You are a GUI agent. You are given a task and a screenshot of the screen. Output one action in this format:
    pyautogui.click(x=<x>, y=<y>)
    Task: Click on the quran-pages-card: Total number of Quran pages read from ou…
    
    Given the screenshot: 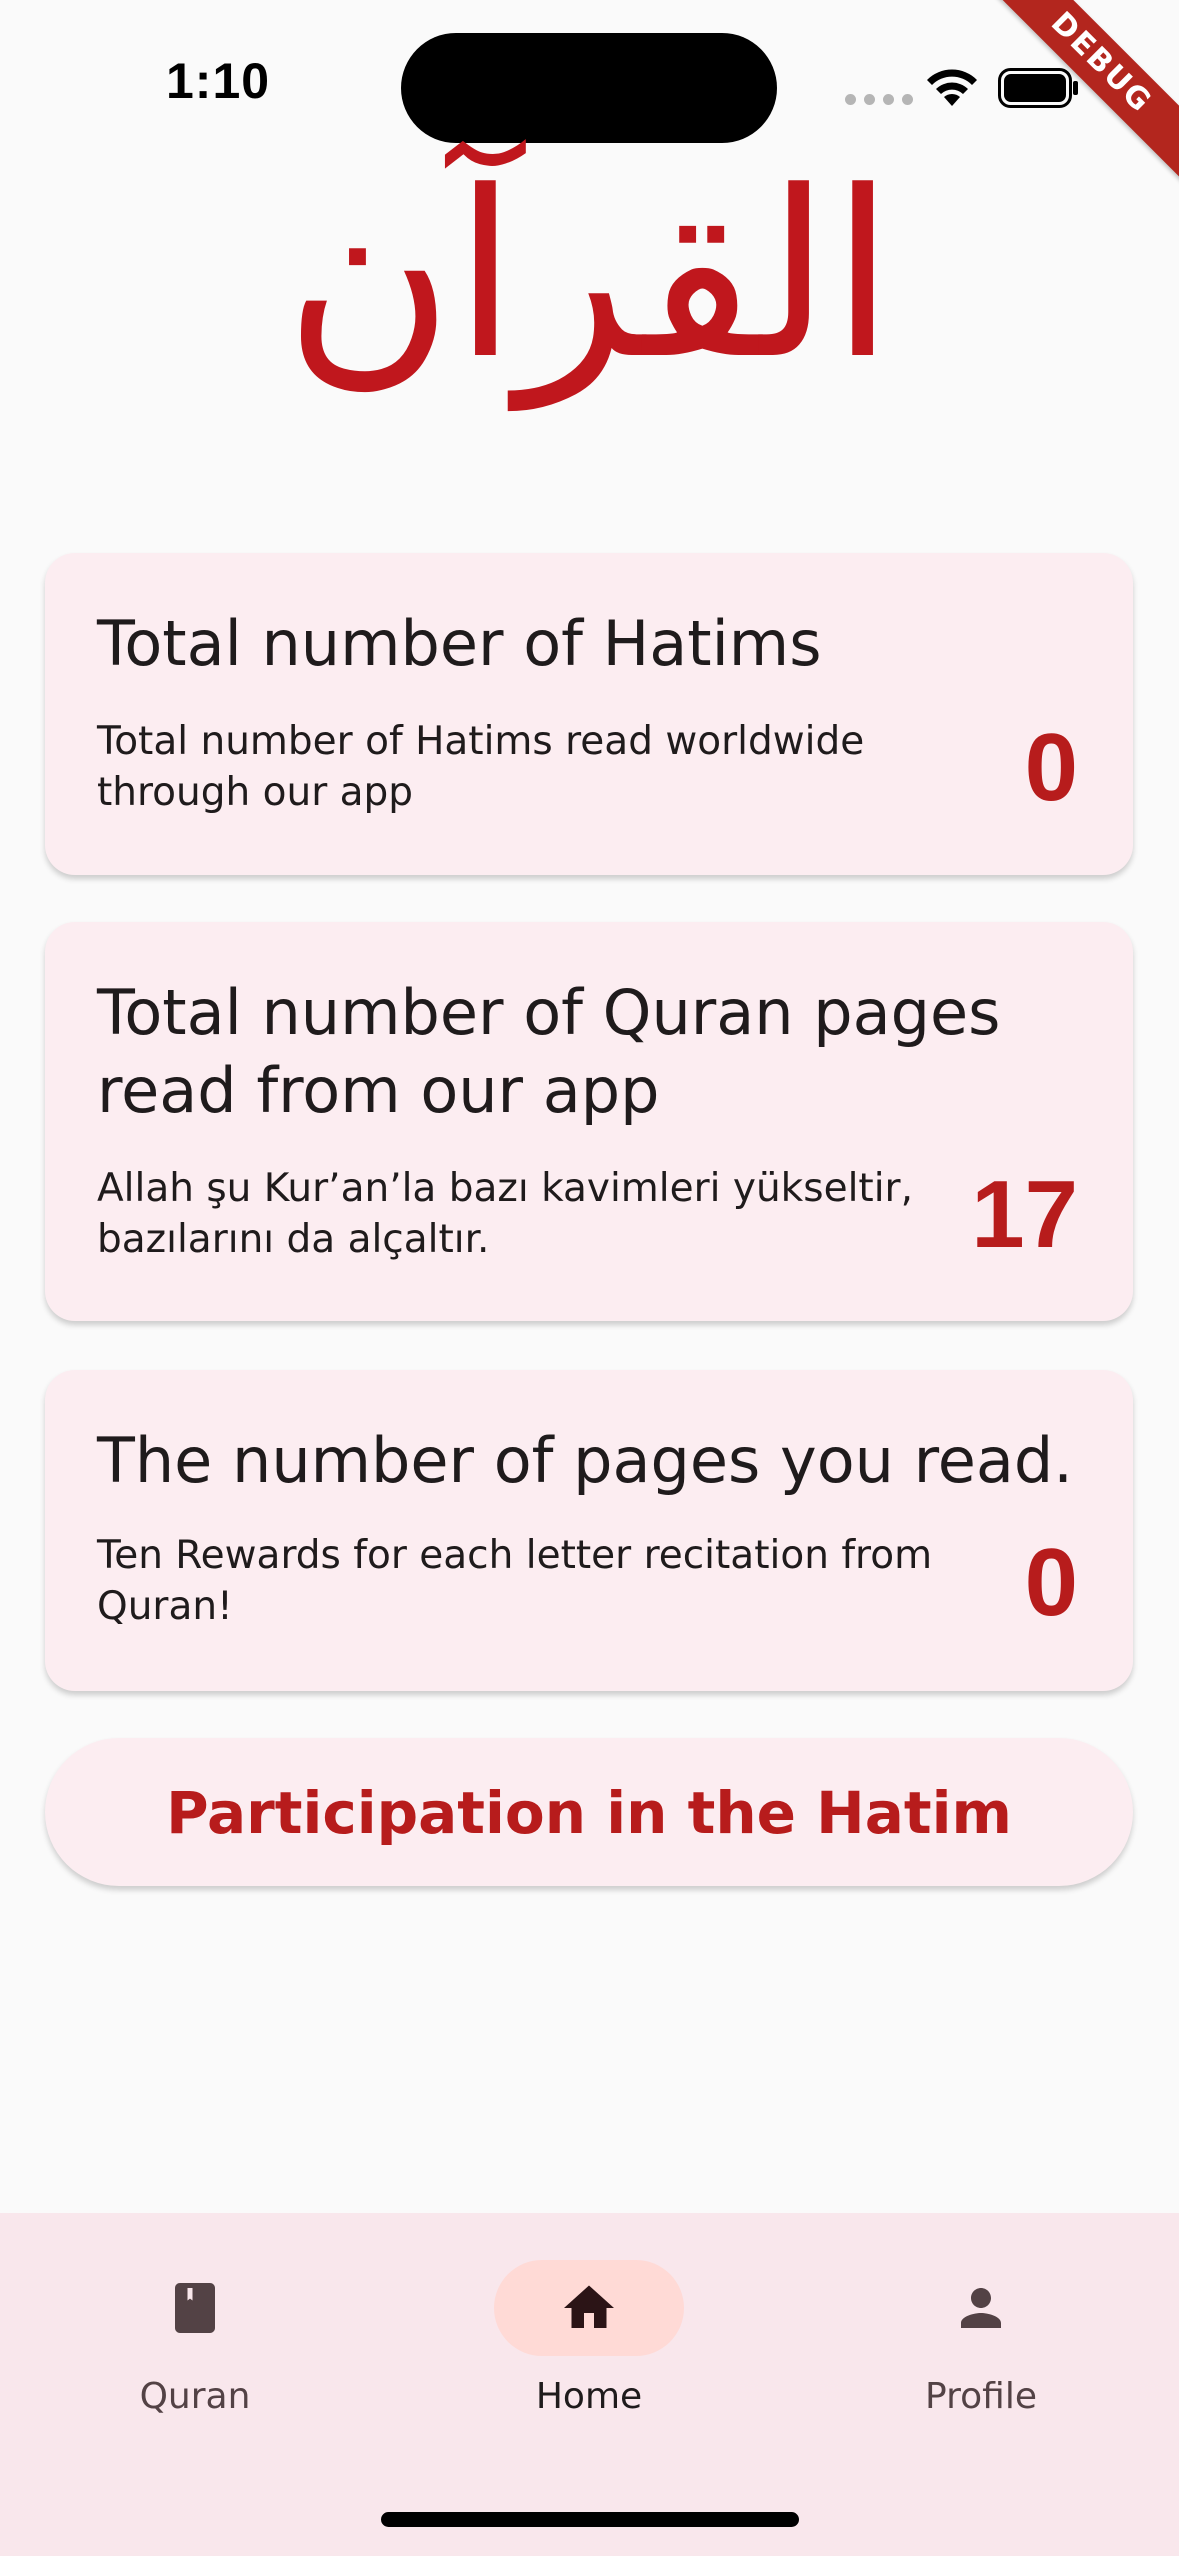 What is the action you would take?
    pyautogui.click(x=589, y=1121)
    